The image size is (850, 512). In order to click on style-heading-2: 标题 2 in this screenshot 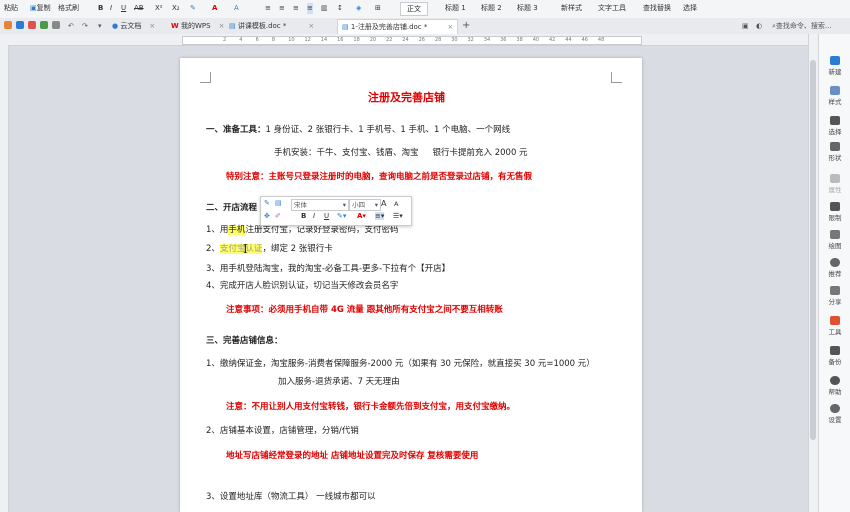, I will do `click(491, 8)`.